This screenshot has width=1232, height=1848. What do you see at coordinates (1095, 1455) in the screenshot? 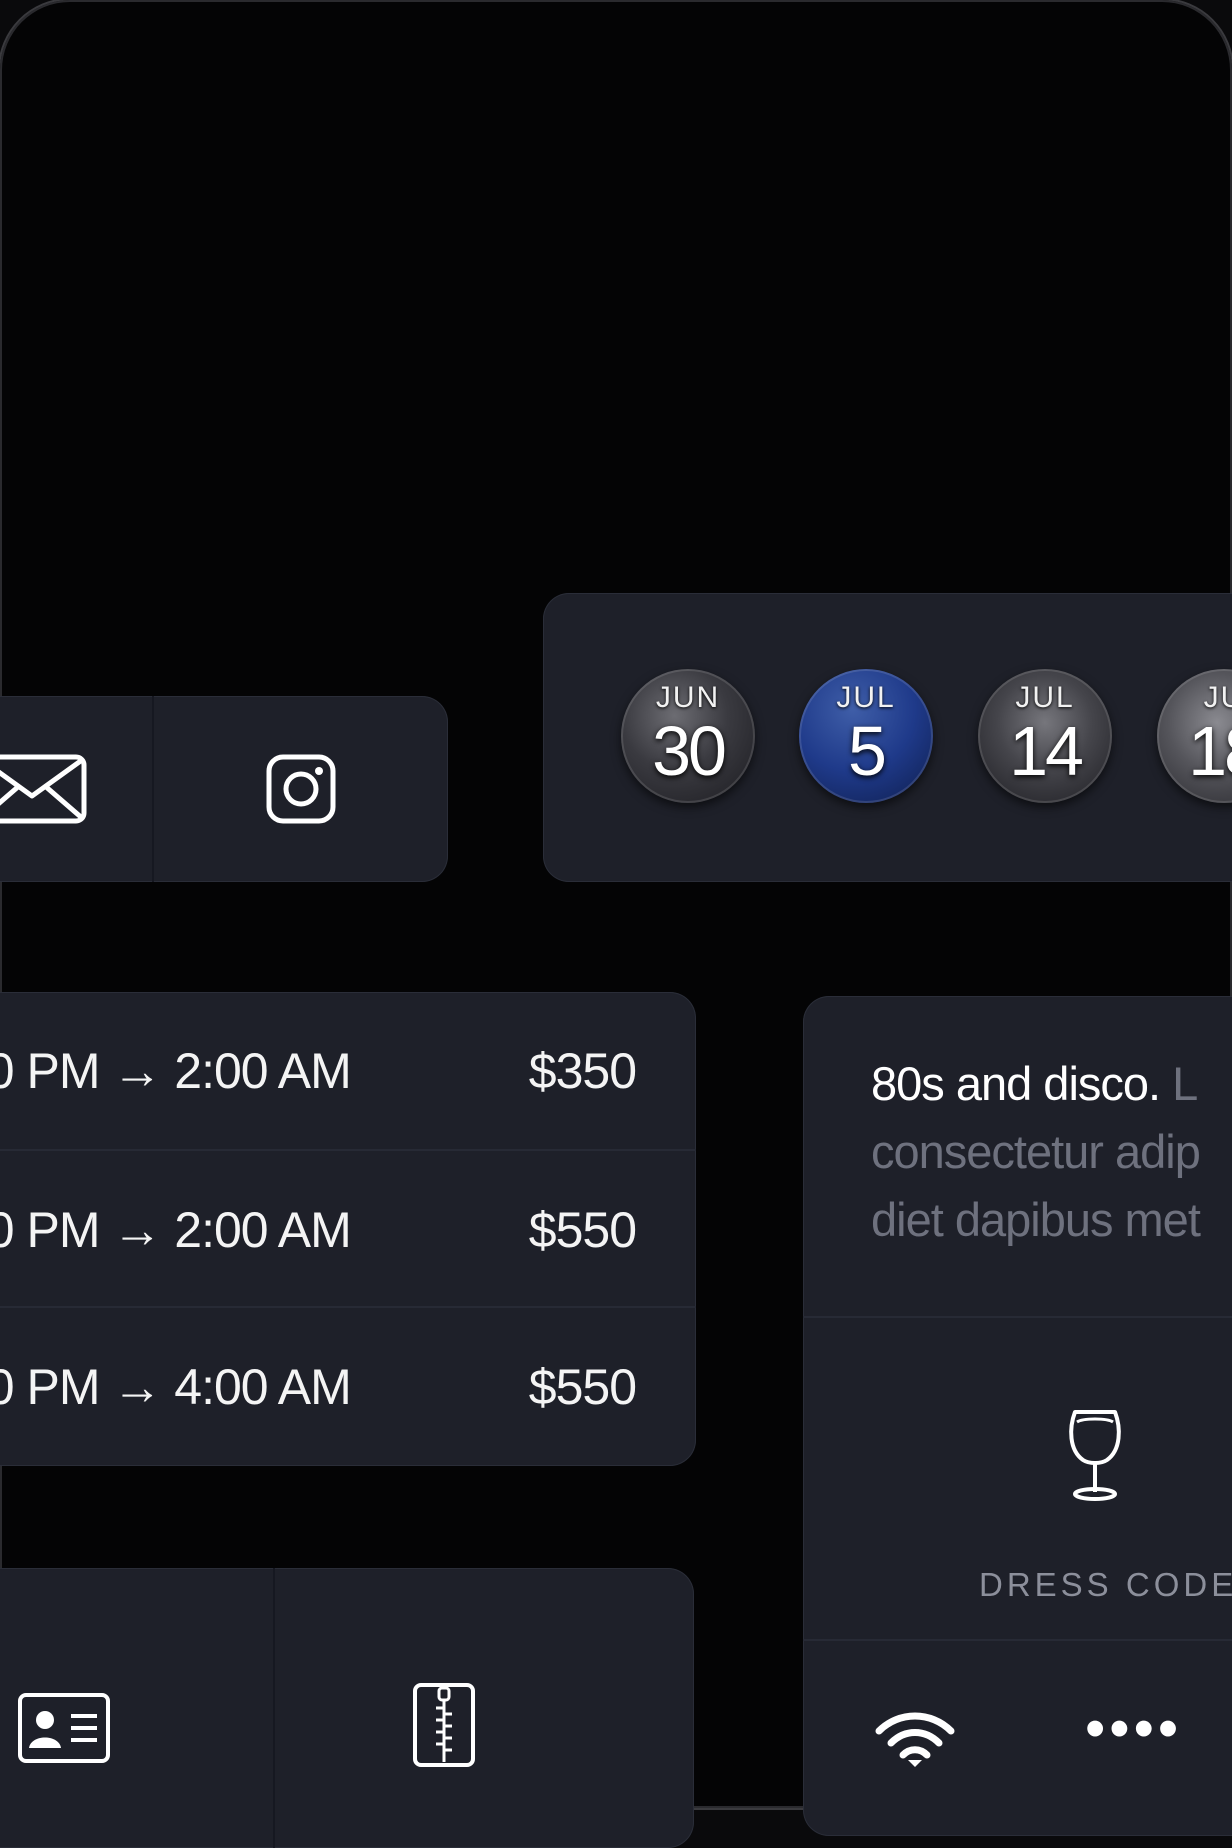
I see `wine-glass-icon` at bounding box center [1095, 1455].